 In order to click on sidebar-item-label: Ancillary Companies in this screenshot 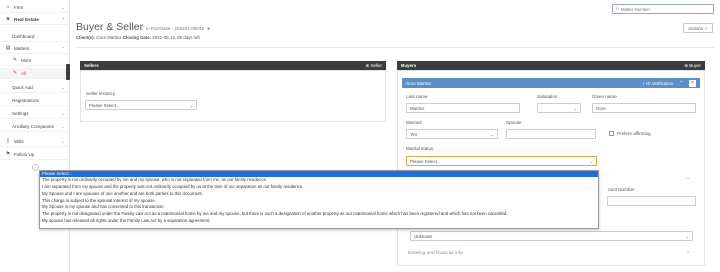, I will do `click(33, 126)`.